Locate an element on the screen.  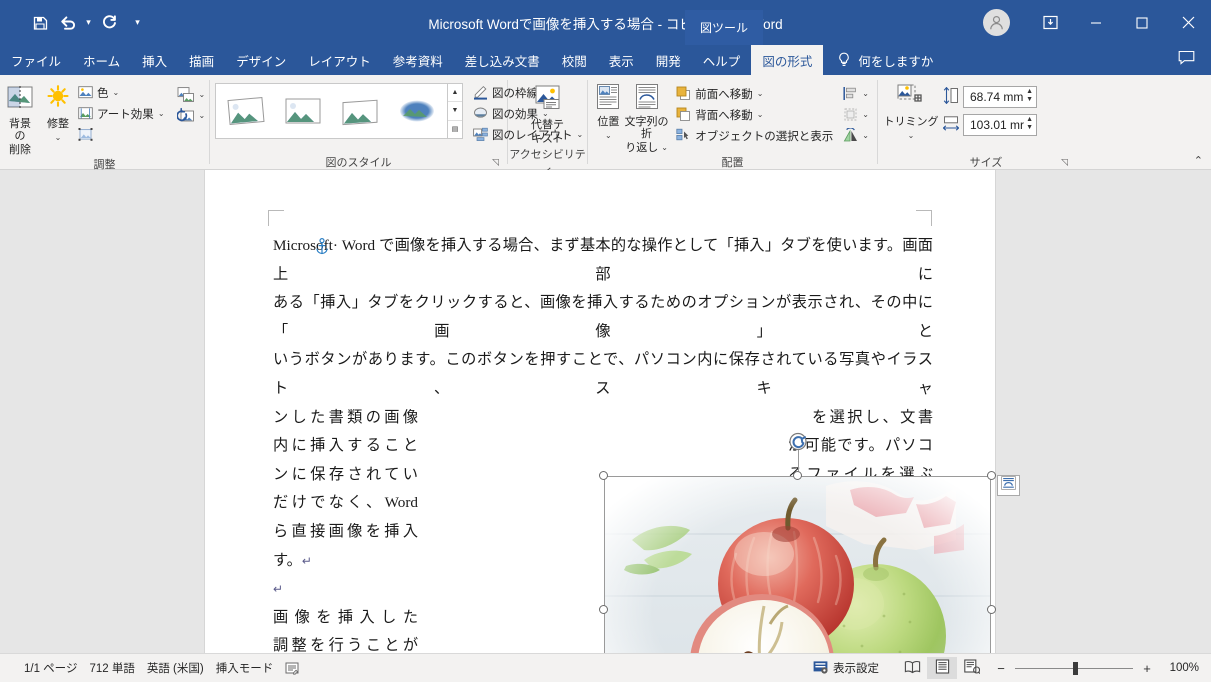
corrections-button: 修整 ⌄ is located at coordinates (58, 112).